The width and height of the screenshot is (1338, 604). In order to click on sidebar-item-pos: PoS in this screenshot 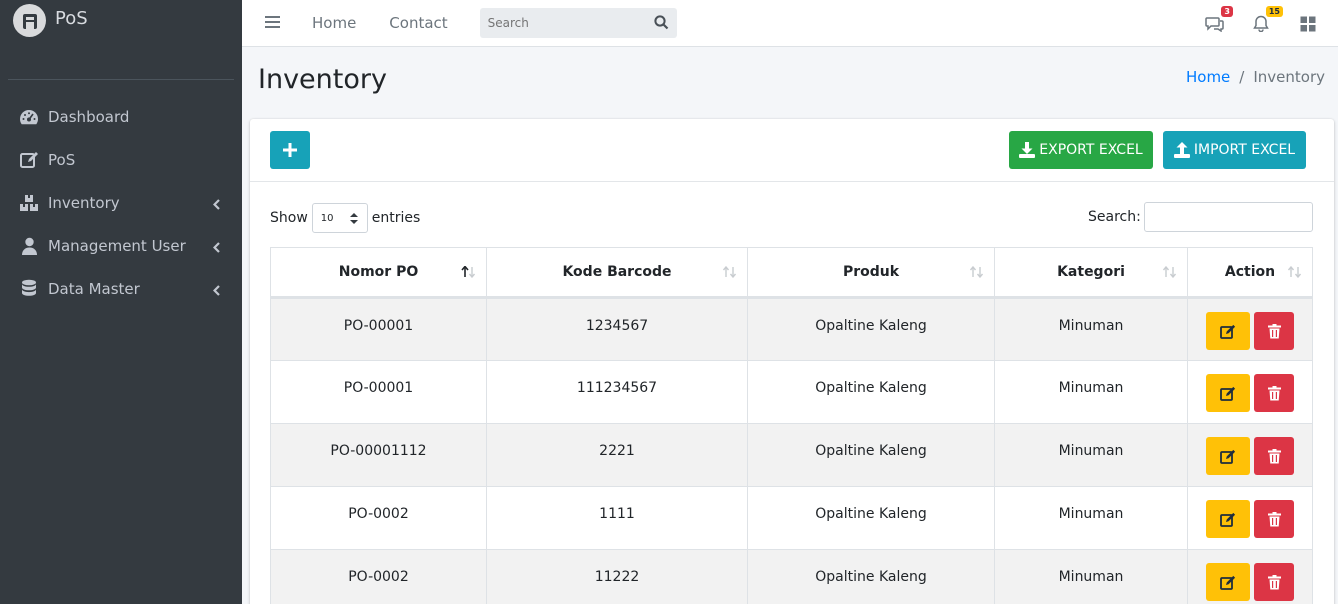, I will do `click(121, 159)`.